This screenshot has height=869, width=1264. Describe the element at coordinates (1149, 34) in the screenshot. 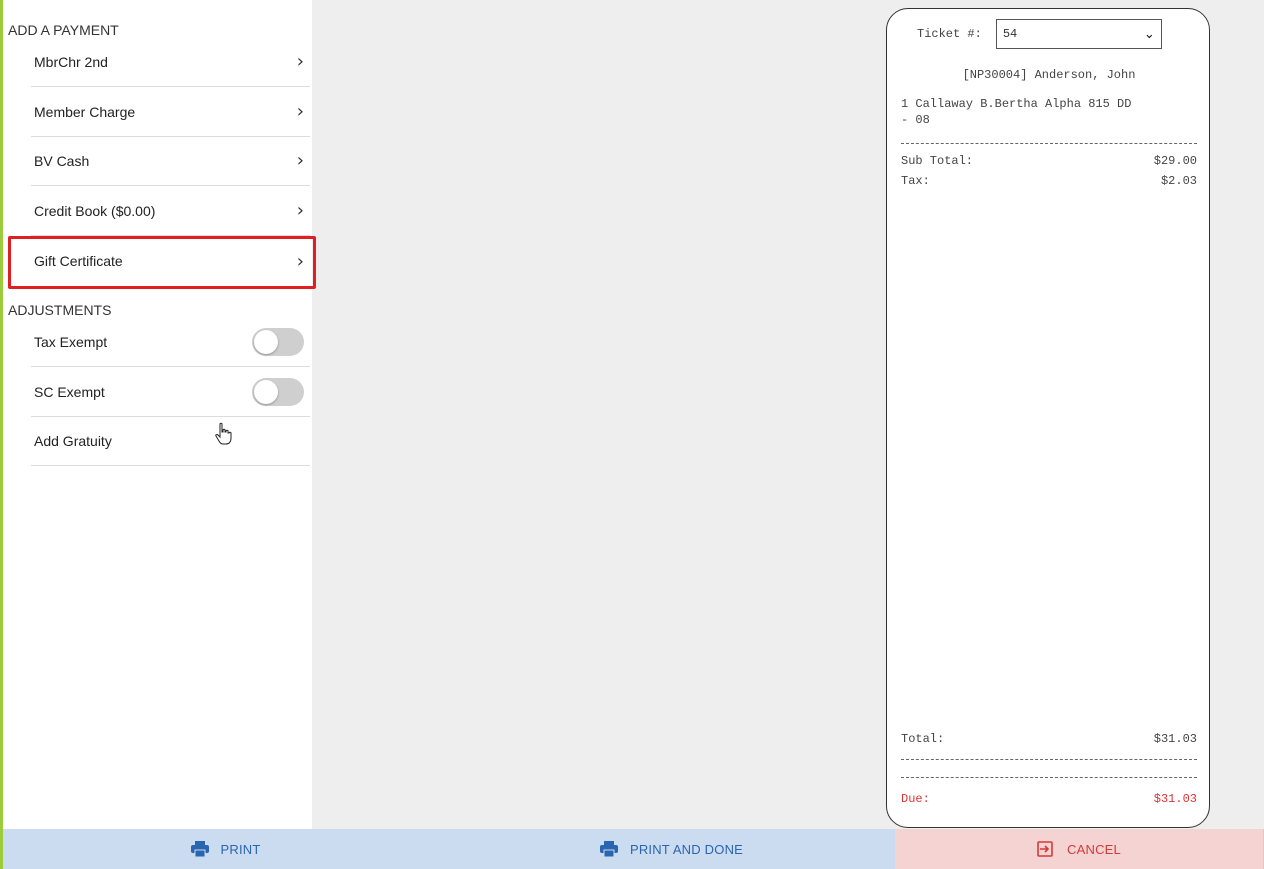

I see `chevron-down-icon: ⌄` at that location.